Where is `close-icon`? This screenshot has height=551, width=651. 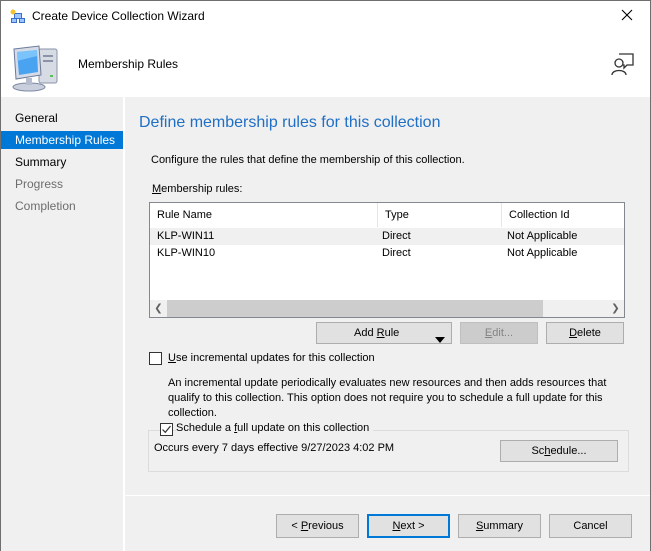 close-icon is located at coordinates (627, 16).